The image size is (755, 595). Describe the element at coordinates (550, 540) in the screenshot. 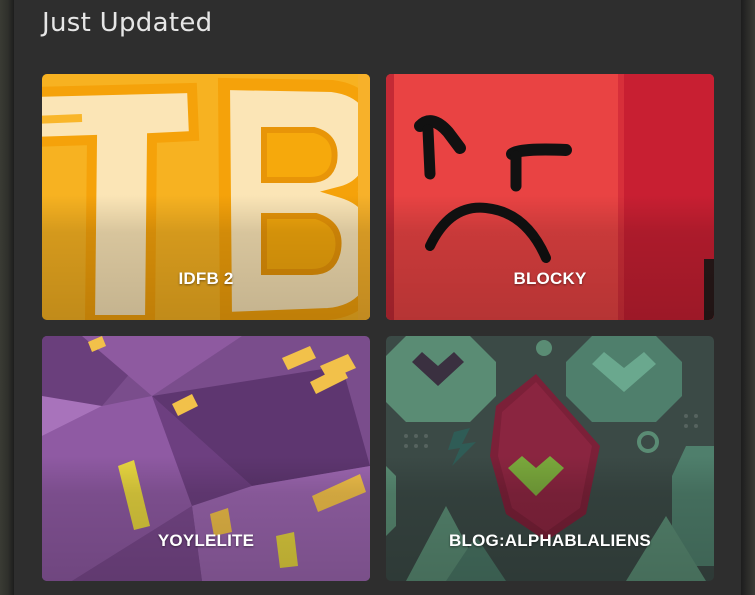

I see `card-title: BLOG:ALPHABLALIENS` at that location.